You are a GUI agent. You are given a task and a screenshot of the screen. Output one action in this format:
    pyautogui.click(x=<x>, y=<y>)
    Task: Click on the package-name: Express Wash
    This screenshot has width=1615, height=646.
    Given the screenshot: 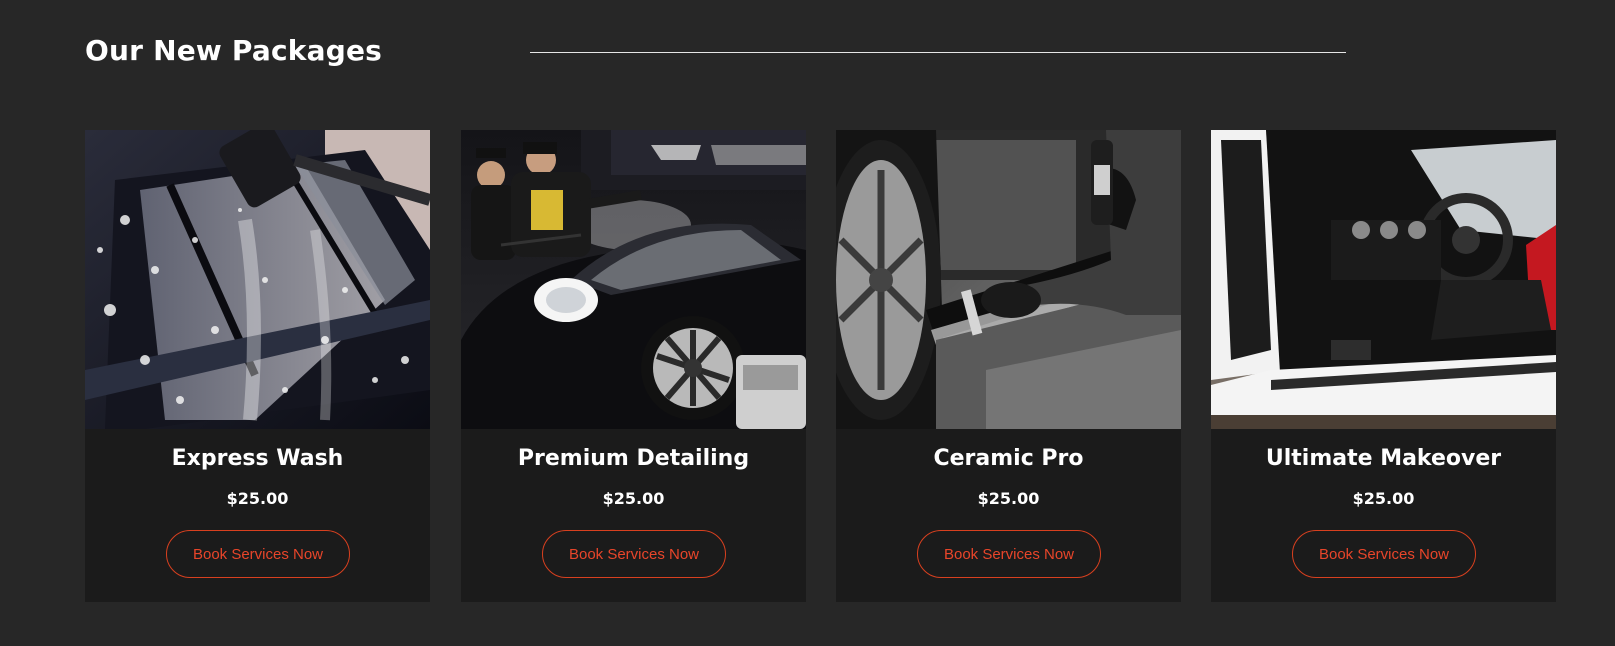 What is the action you would take?
    pyautogui.click(x=257, y=458)
    